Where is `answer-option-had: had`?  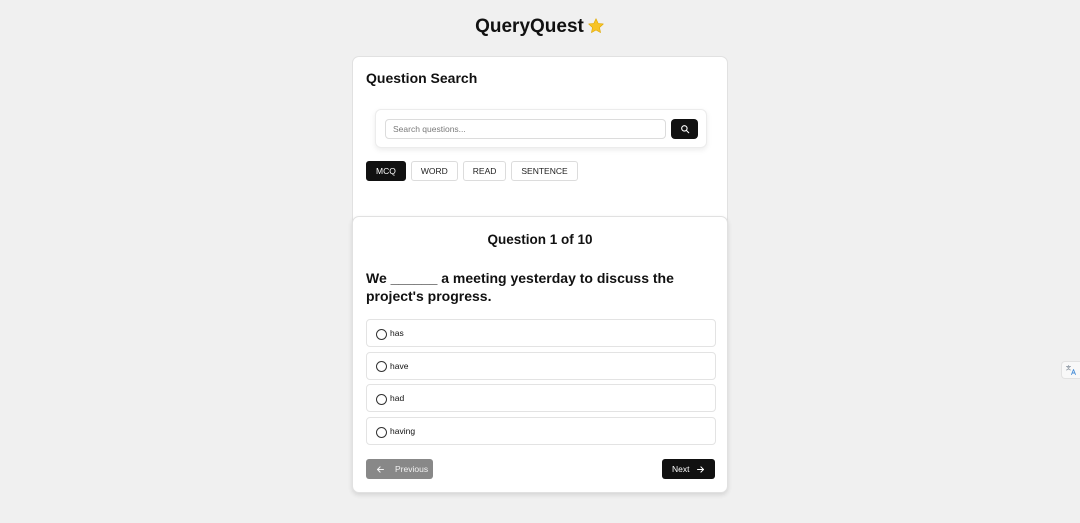
answer-option-had: had is located at coordinates (541, 398).